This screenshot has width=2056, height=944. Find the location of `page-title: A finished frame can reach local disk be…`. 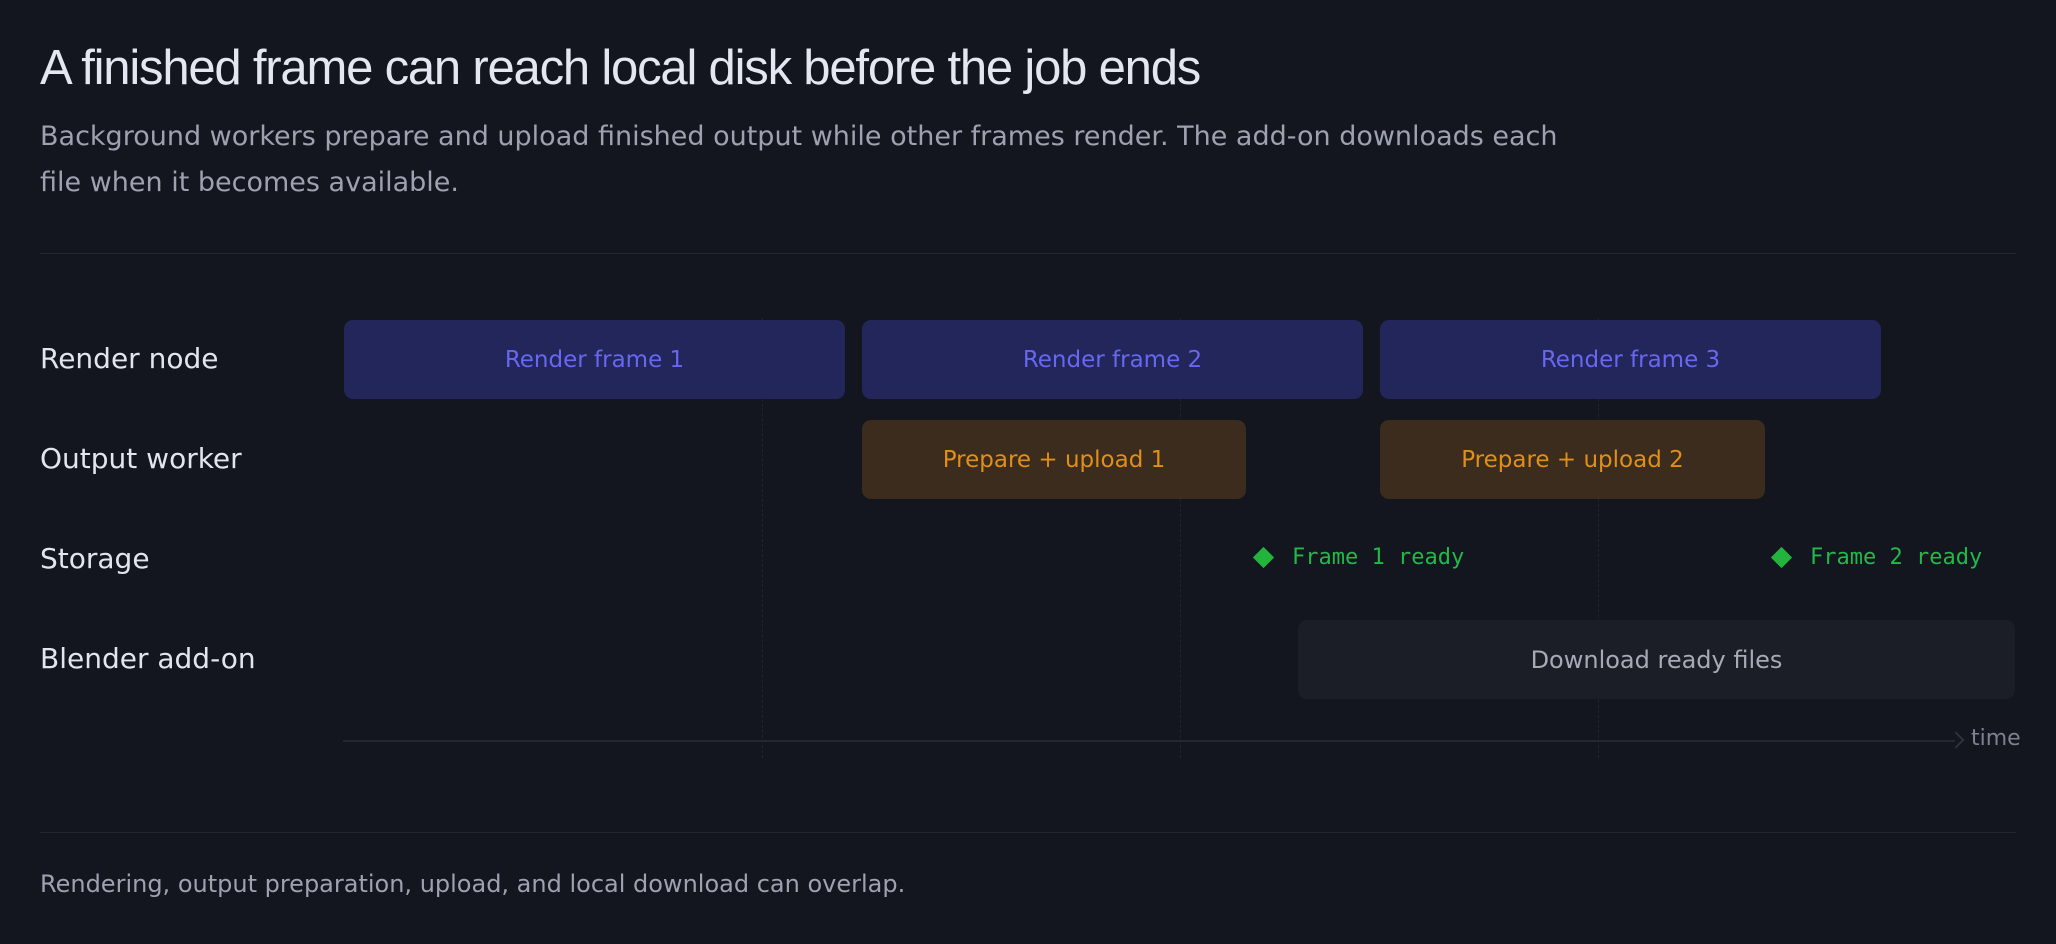

page-title: A finished frame can reach local disk be… is located at coordinates (620, 68).